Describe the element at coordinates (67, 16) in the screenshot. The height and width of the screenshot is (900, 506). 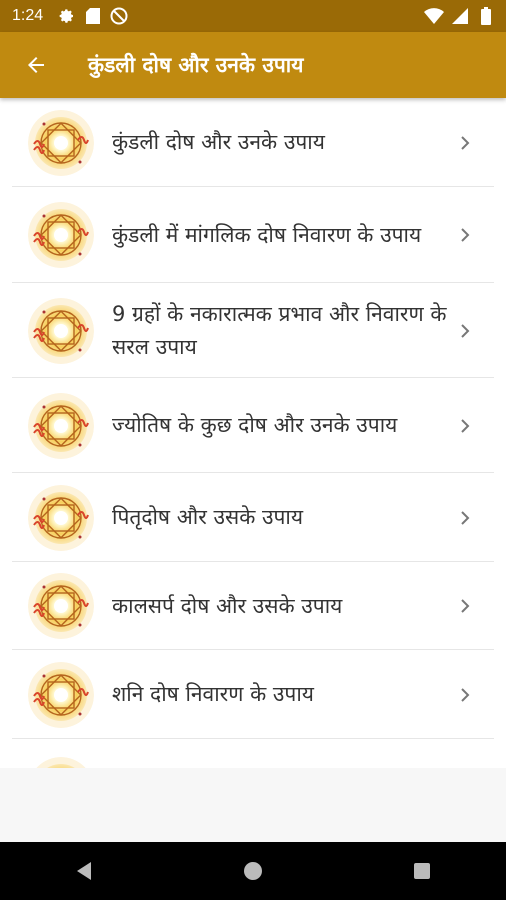
I see `settings-icon` at that location.